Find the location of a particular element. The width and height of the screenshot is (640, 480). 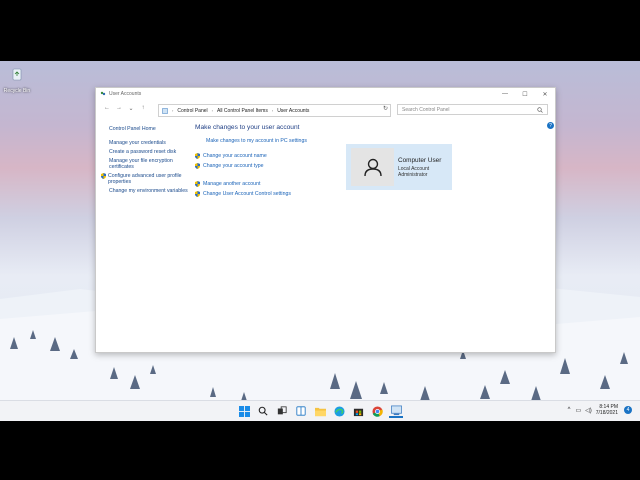

user-accounts-icon is located at coordinates (103, 93).